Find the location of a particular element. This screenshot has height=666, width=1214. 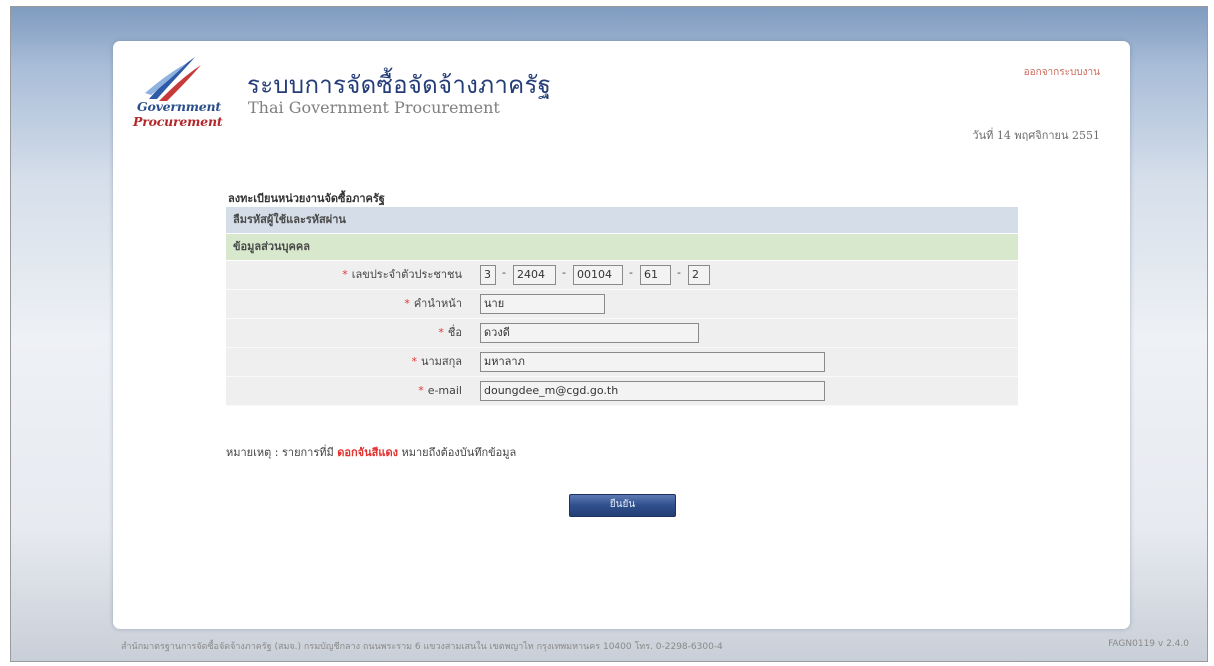

email-label: * e-mail is located at coordinates (440, 390).